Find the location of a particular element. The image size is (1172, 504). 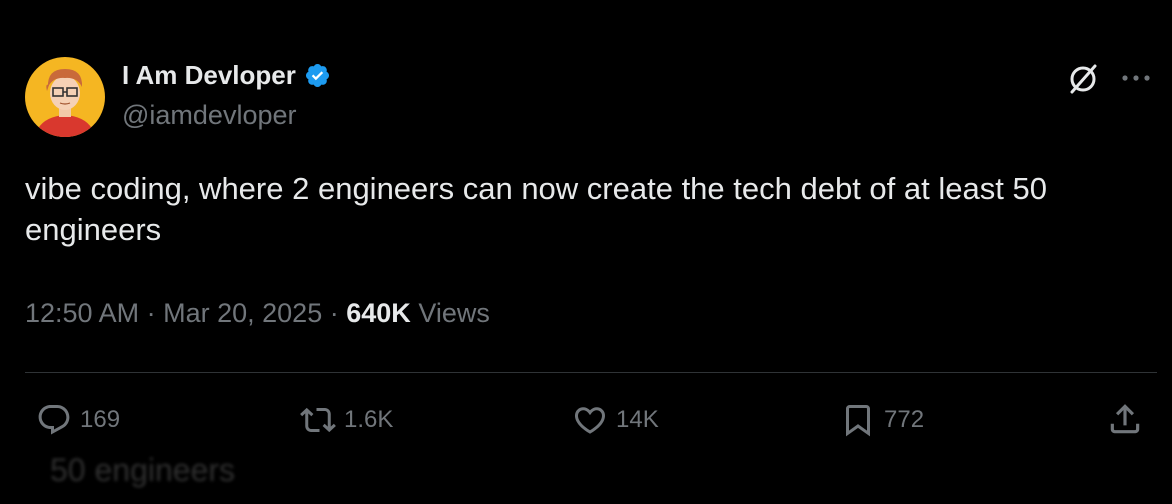

reply-button: 169 is located at coordinates (78, 420).